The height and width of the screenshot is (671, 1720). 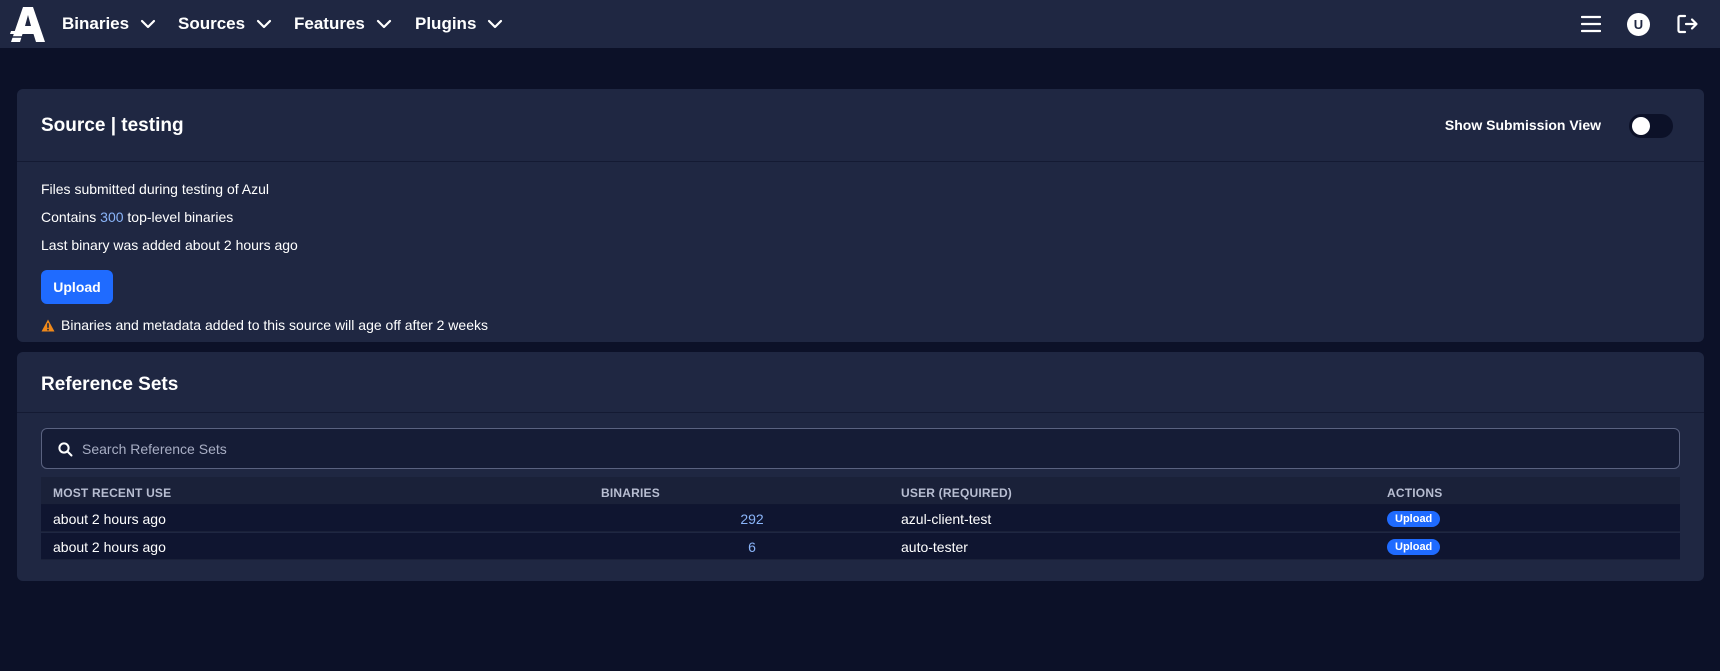 What do you see at coordinates (860, 125) in the screenshot?
I see `source-card-header: Source | testing Show Submission View` at bounding box center [860, 125].